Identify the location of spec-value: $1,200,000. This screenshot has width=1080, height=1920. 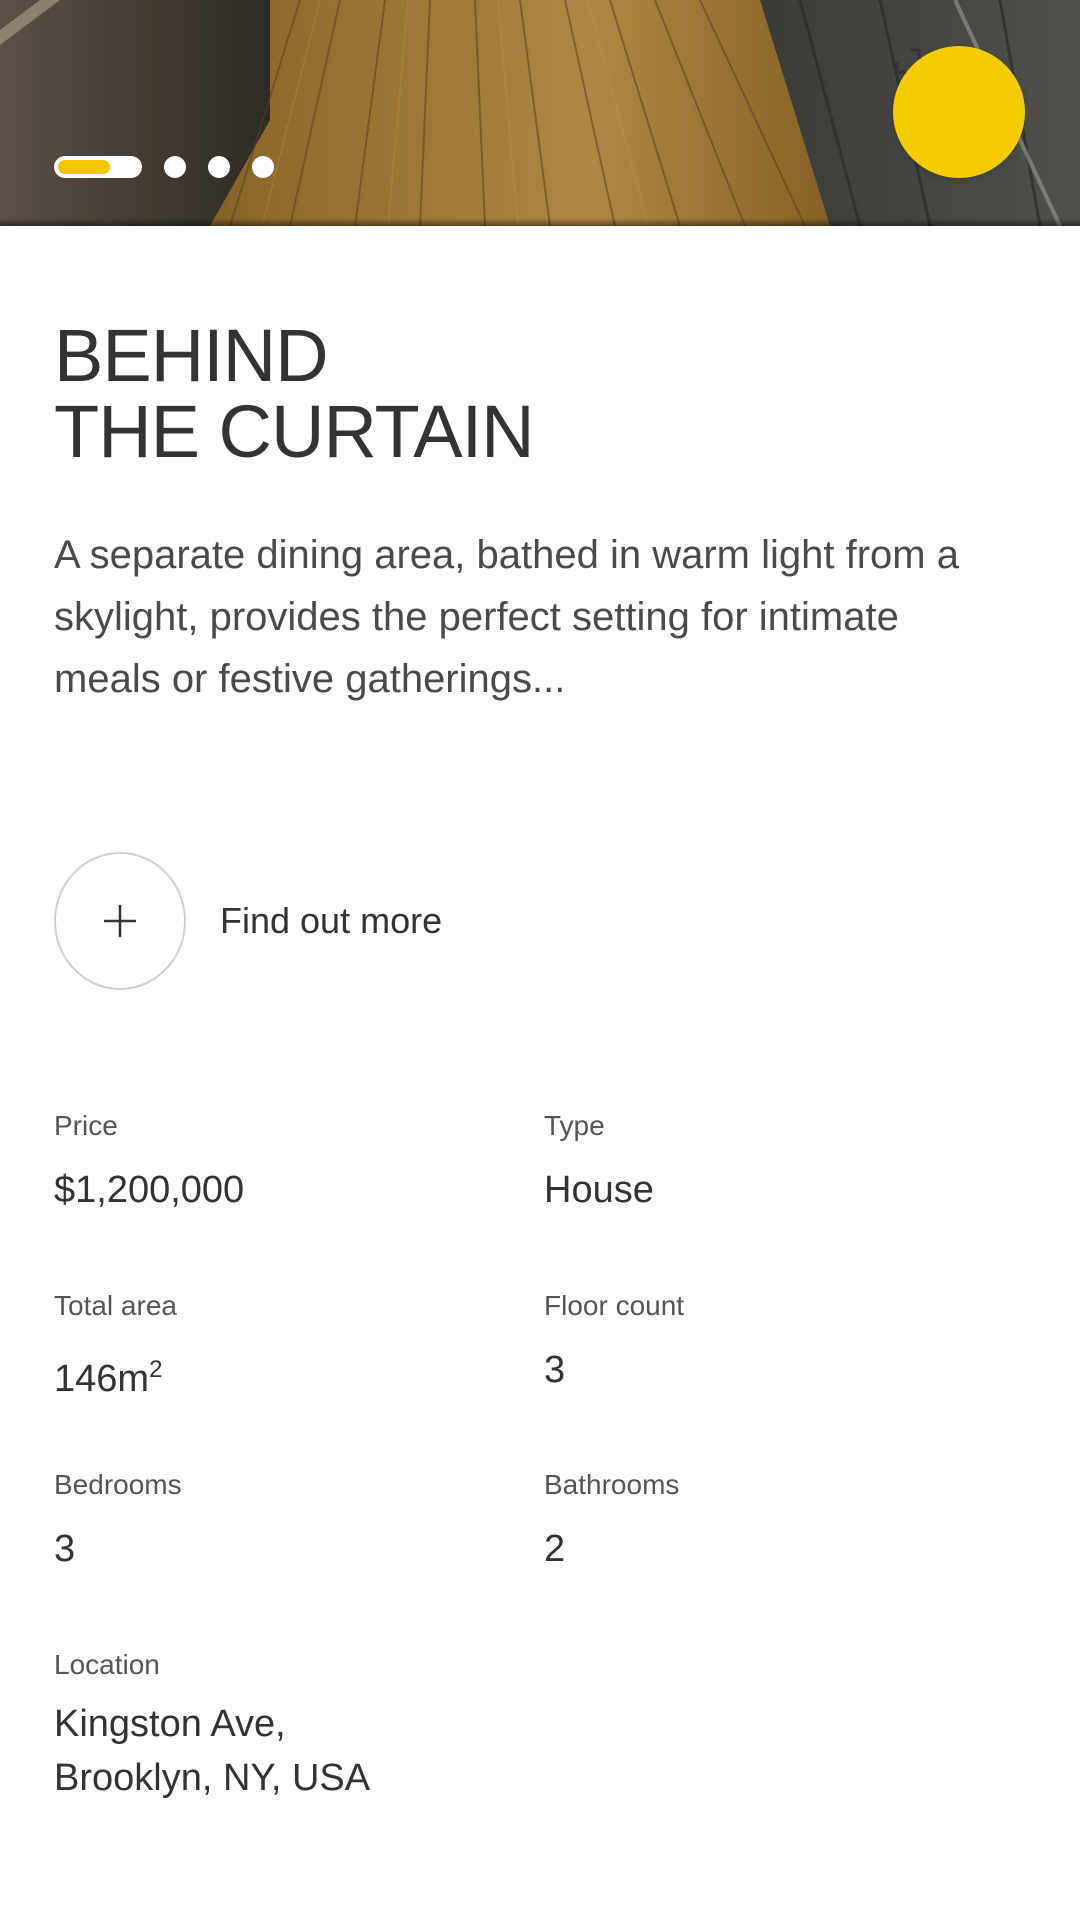
(149, 1190).